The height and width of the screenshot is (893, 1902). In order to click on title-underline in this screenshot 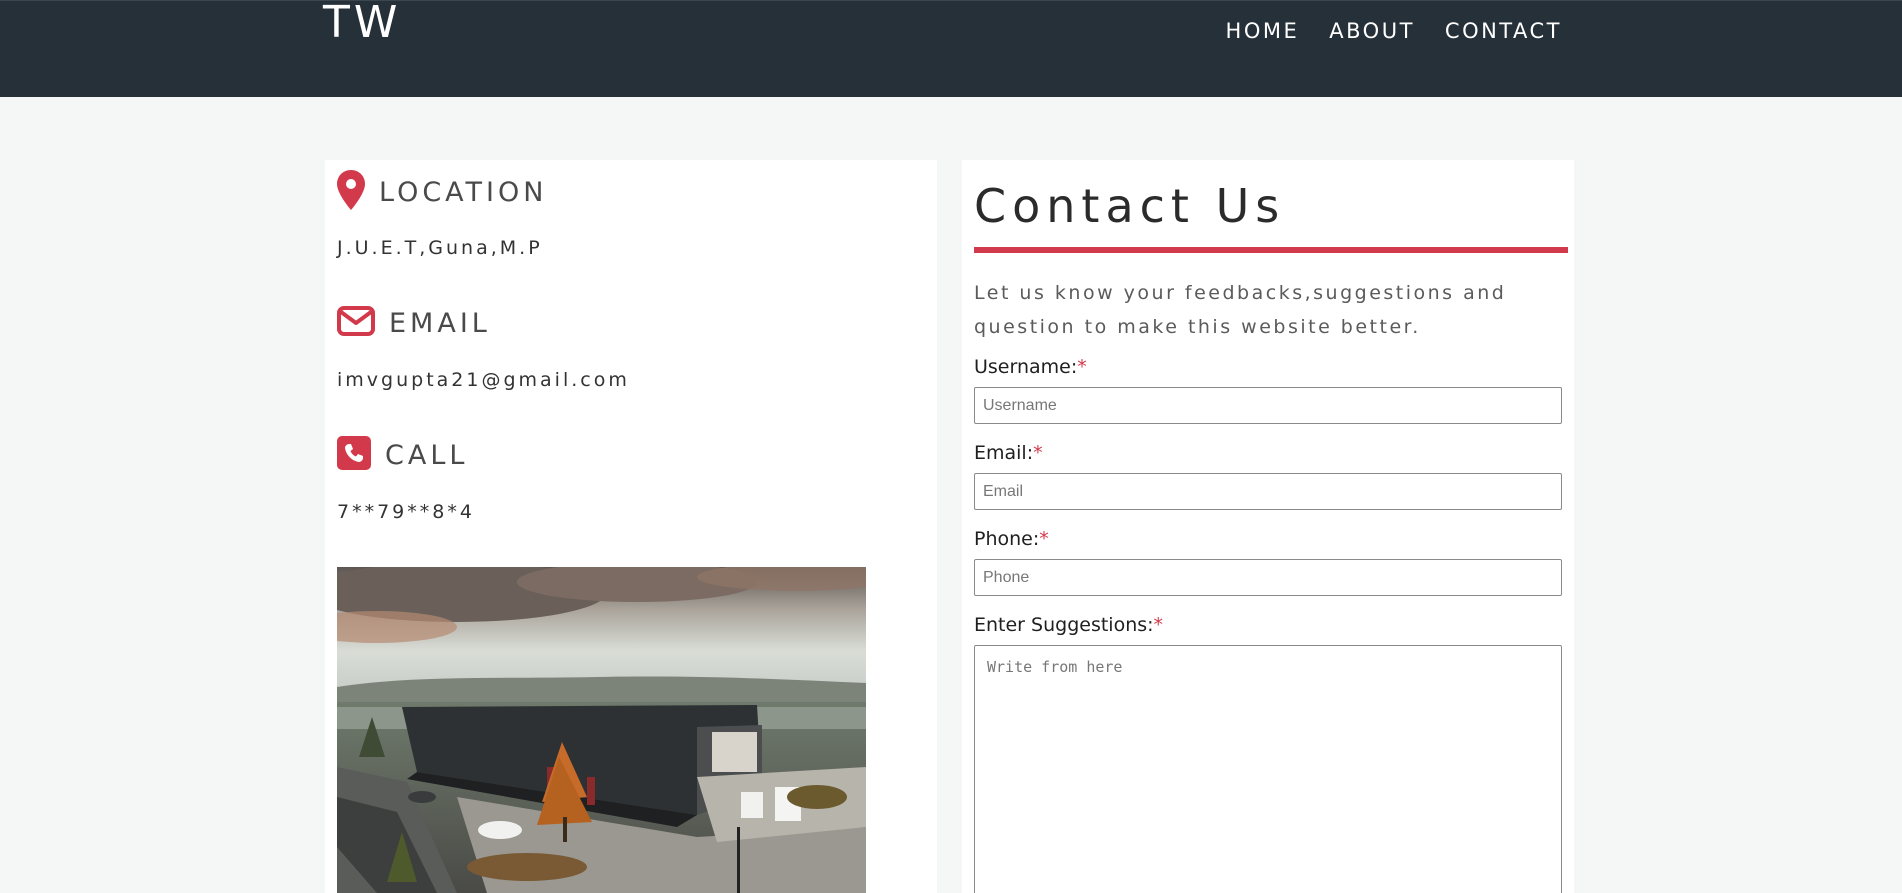, I will do `click(1271, 250)`.